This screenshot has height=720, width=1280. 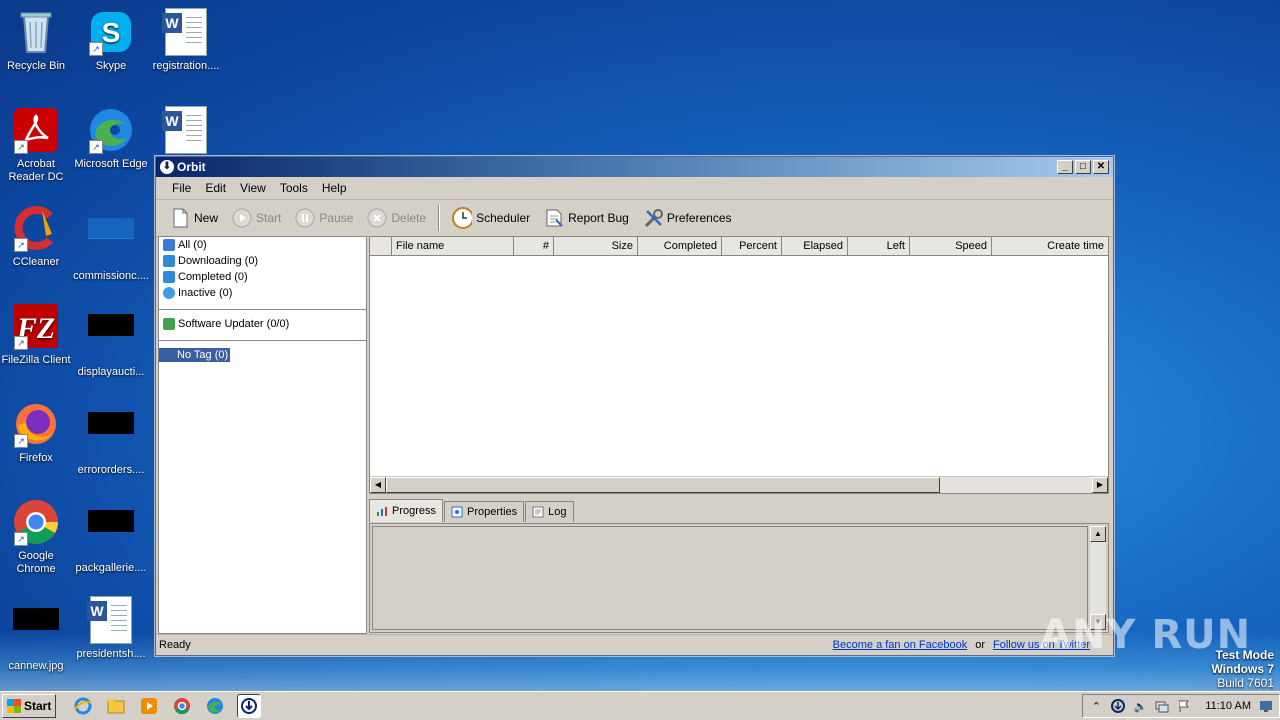 I want to click on start-button-taskbar: Start, so click(x=29, y=706).